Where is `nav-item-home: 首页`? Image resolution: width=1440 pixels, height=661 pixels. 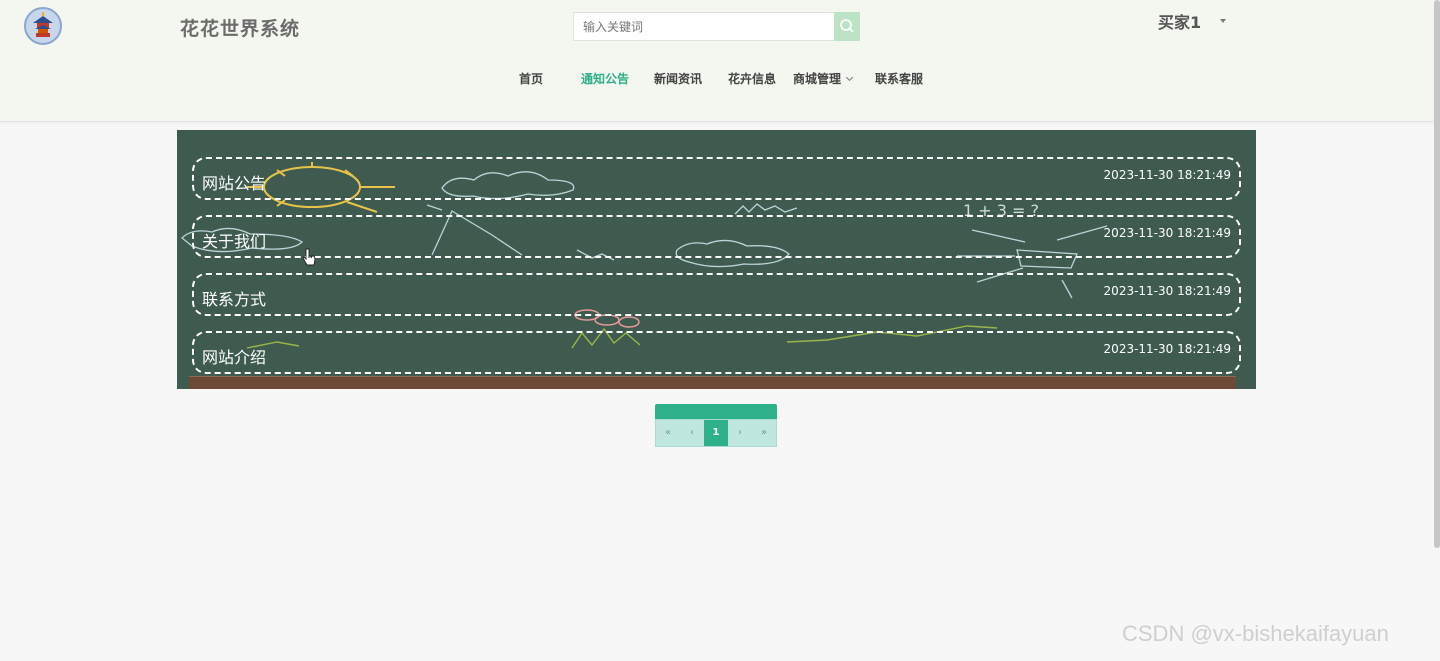
nav-item-home: 首页 is located at coordinates (531, 78).